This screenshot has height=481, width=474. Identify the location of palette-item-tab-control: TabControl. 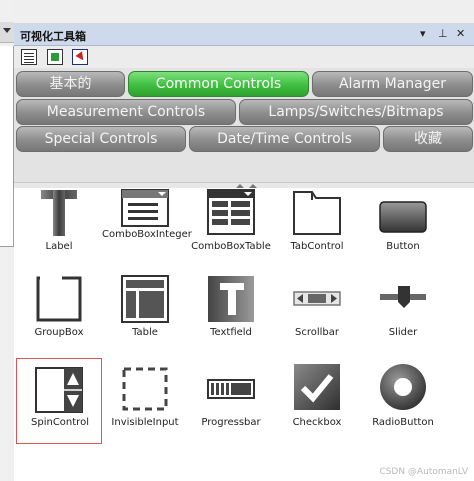
(317, 231).